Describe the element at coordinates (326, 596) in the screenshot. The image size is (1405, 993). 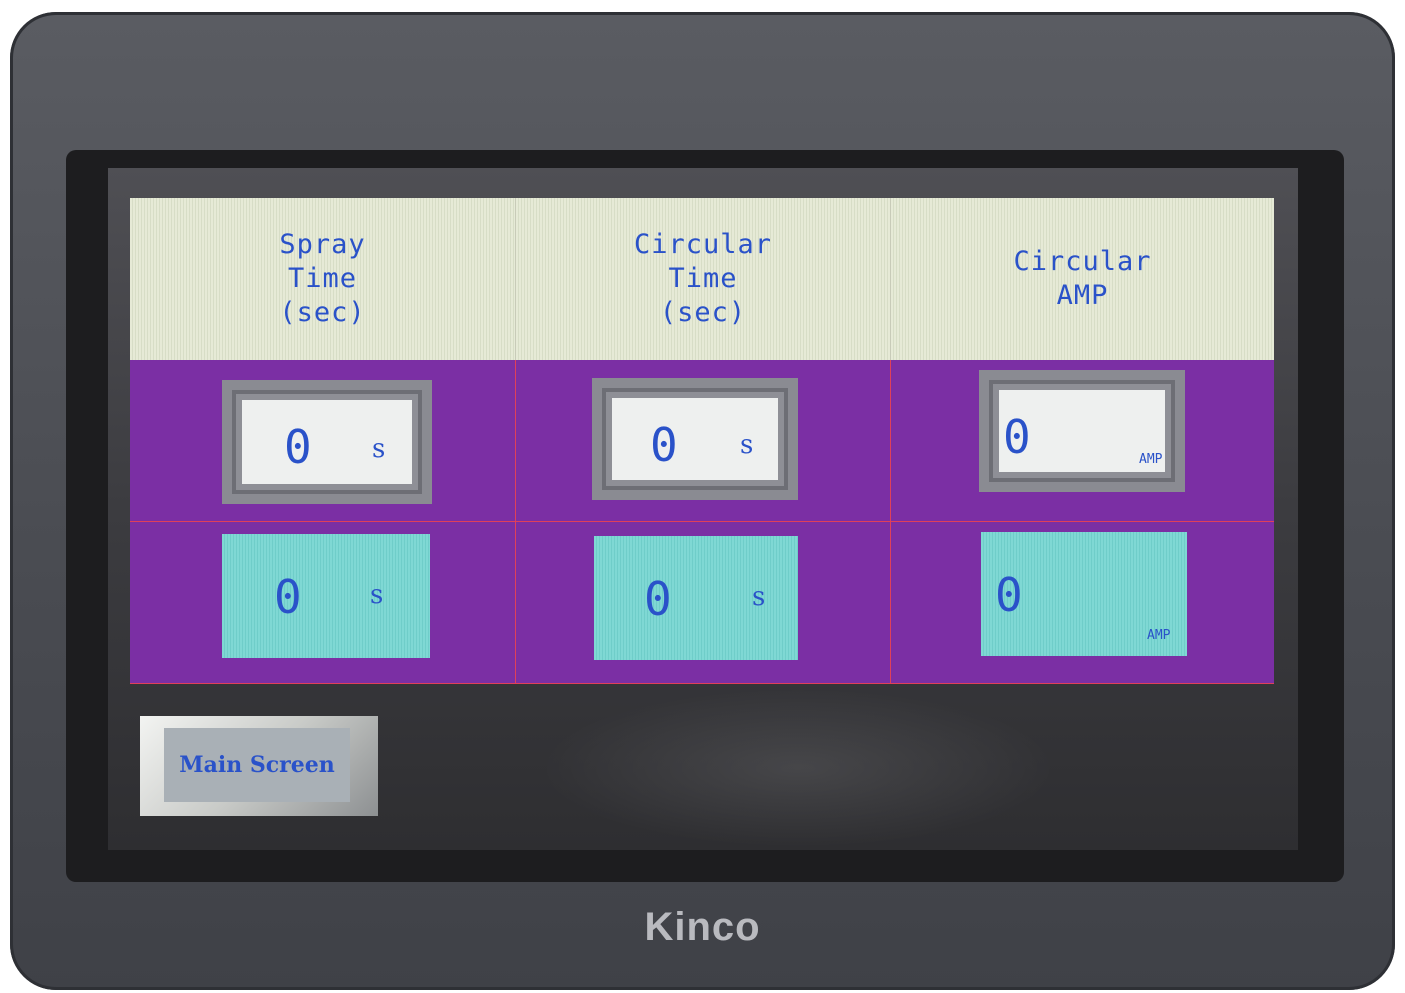
I see `spray-time-display: 0 s` at that location.